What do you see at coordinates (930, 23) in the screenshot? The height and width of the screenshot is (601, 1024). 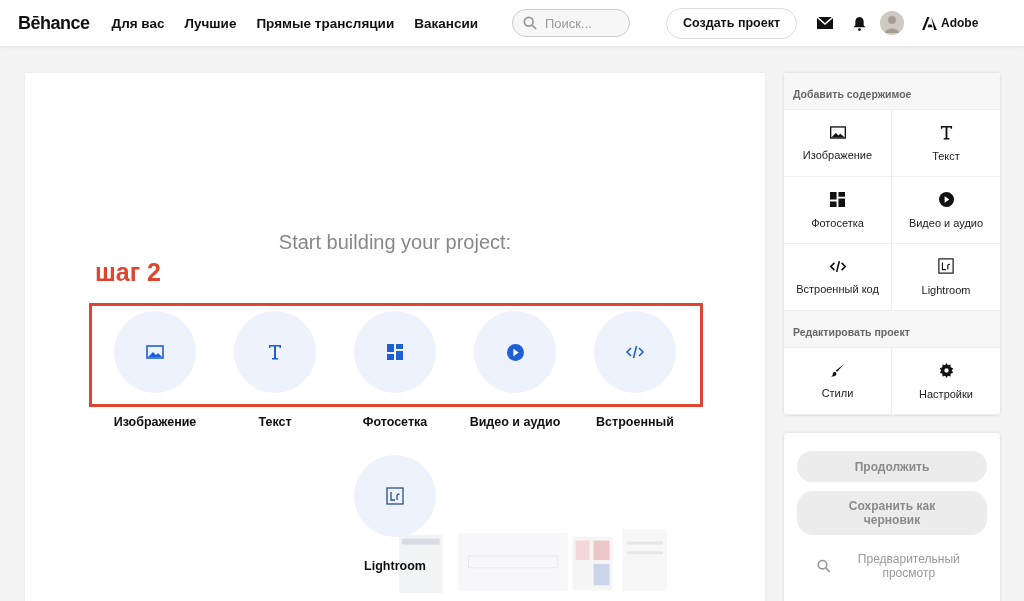 I see `adobe-icon` at bounding box center [930, 23].